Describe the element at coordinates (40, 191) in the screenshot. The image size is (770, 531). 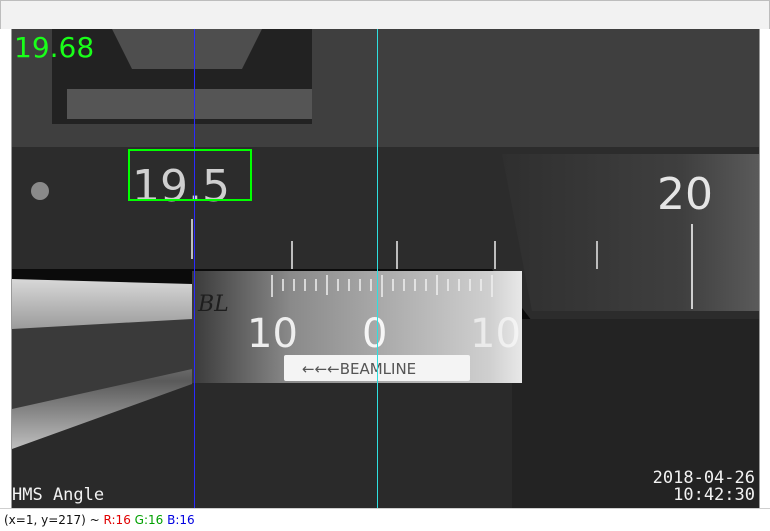
I see `screw-icon` at that location.